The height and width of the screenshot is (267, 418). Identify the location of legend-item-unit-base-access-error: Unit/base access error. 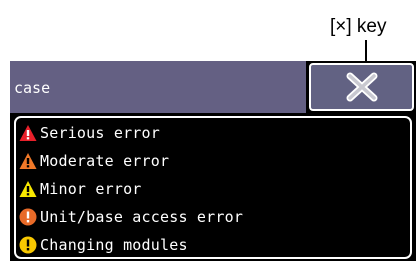
(130, 217).